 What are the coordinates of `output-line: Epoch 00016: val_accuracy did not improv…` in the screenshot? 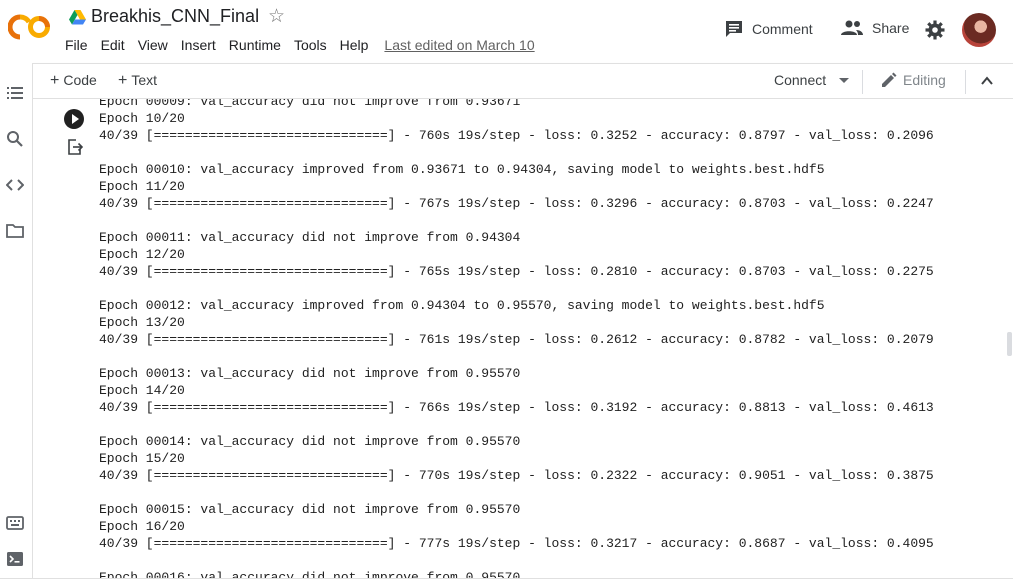 It's located at (310, 574).